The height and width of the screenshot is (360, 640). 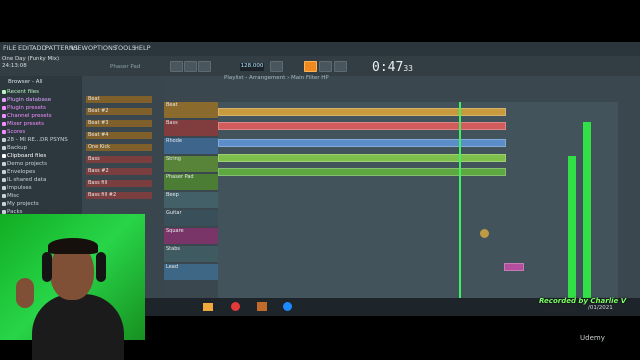 What do you see at coordinates (25, 293) in the screenshot?
I see `presenter-hand` at bounding box center [25, 293].